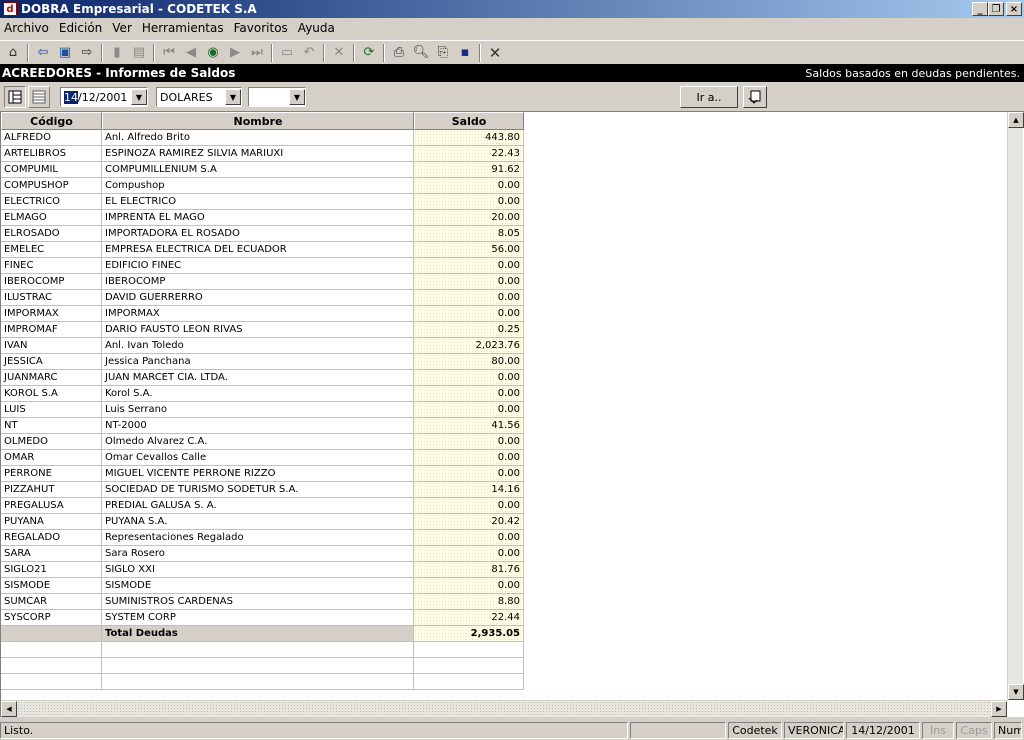  What do you see at coordinates (51, 586) in the screenshot?
I see `cell-codigo: SISMODE` at bounding box center [51, 586].